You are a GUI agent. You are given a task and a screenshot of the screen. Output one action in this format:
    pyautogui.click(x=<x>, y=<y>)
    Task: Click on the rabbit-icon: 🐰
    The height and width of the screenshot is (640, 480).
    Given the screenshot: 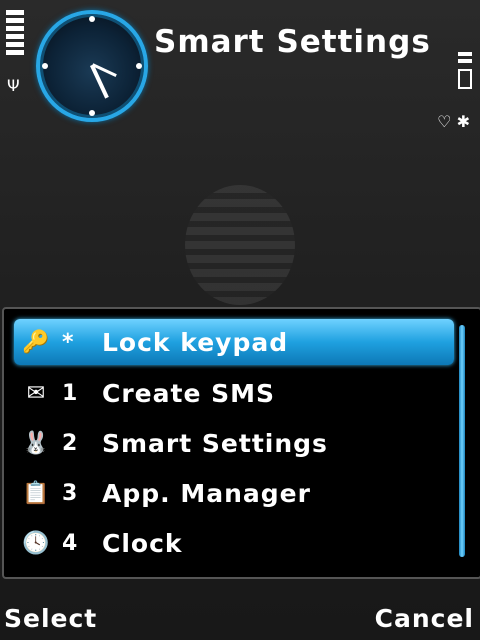 What is the action you would take?
    pyautogui.click(x=36, y=443)
    